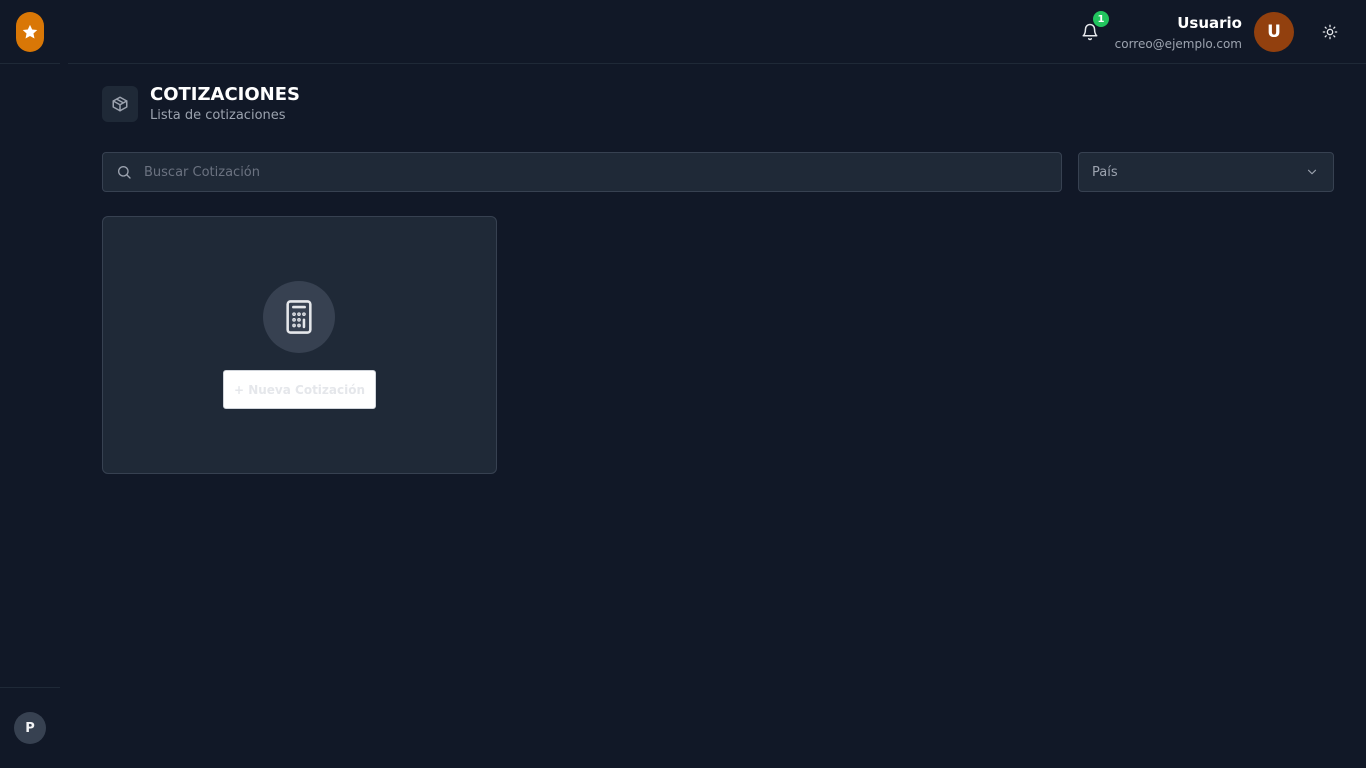 The width and height of the screenshot is (1366, 768). I want to click on card-icon-circle, so click(299, 317).